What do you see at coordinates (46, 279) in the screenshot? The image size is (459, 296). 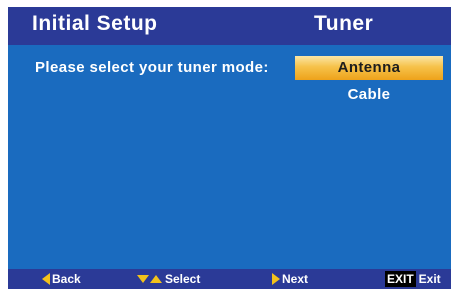 I see `left-arrow-icon` at bounding box center [46, 279].